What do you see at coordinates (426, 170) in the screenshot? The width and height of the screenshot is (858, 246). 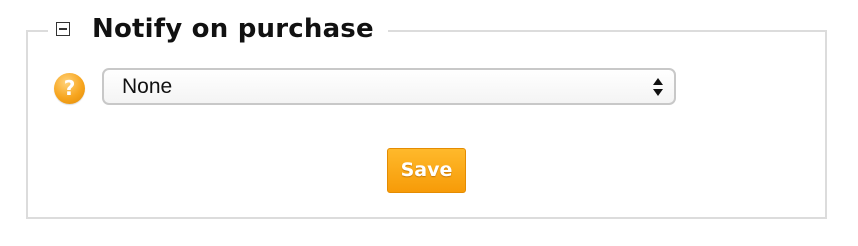 I see `save-button: Save` at bounding box center [426, 170].